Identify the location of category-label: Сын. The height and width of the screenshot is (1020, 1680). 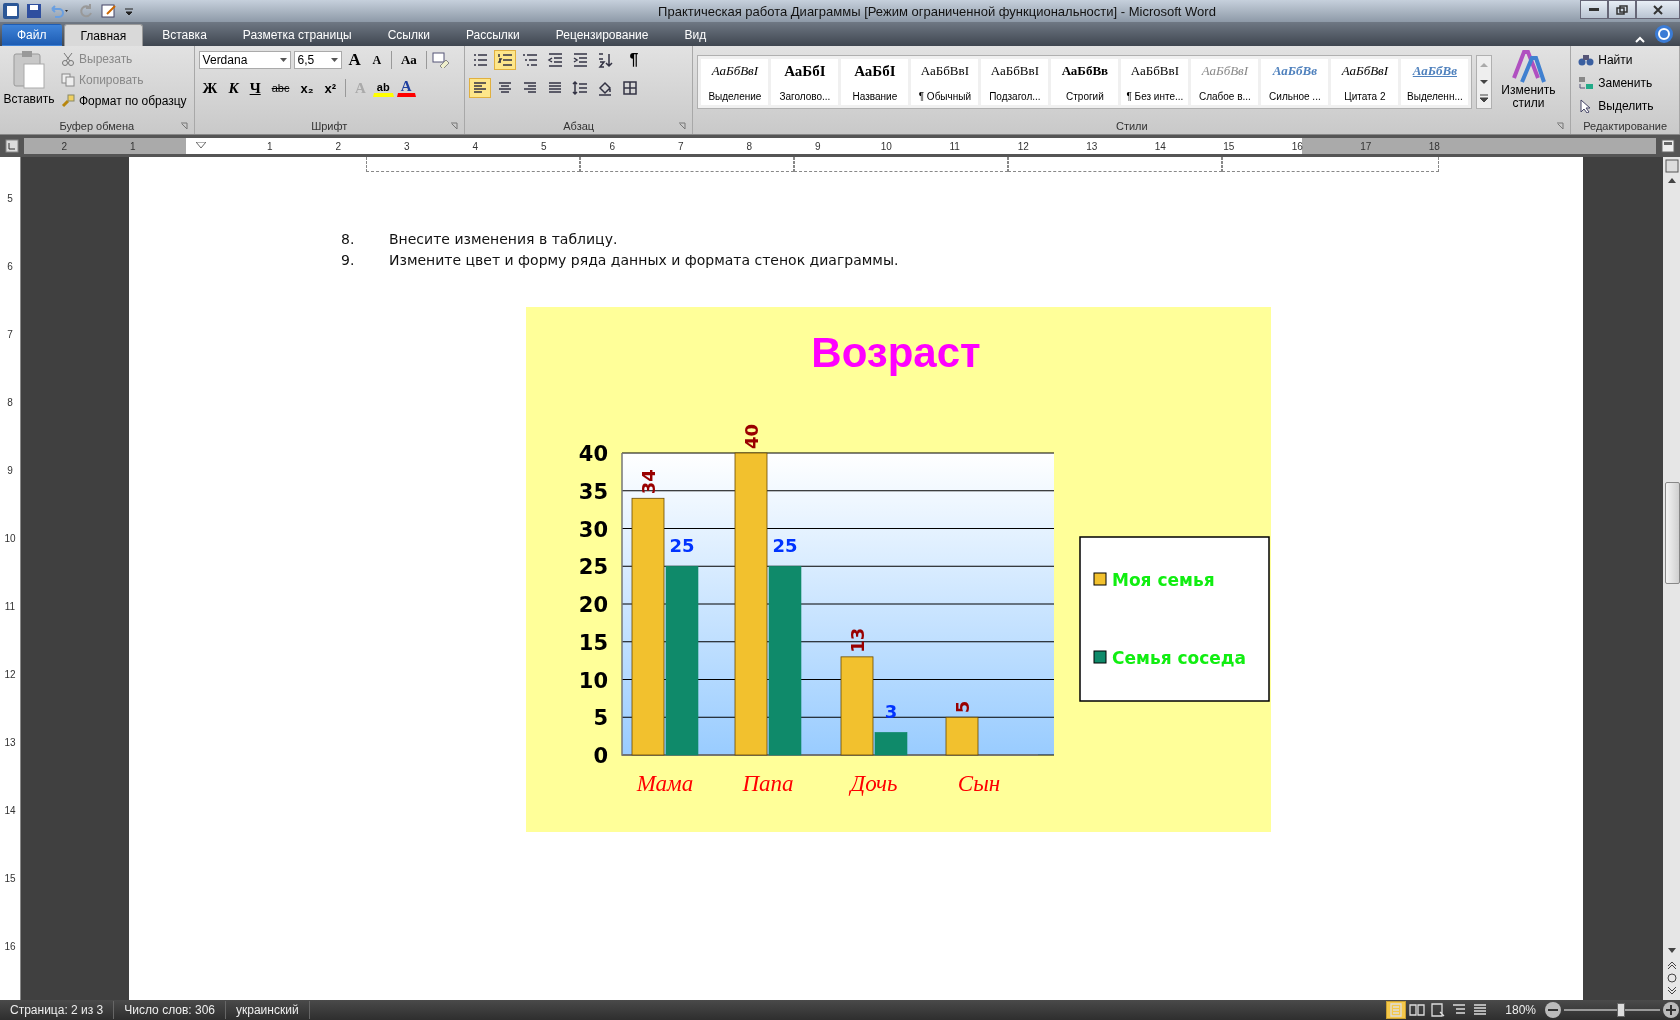
(979, 783).